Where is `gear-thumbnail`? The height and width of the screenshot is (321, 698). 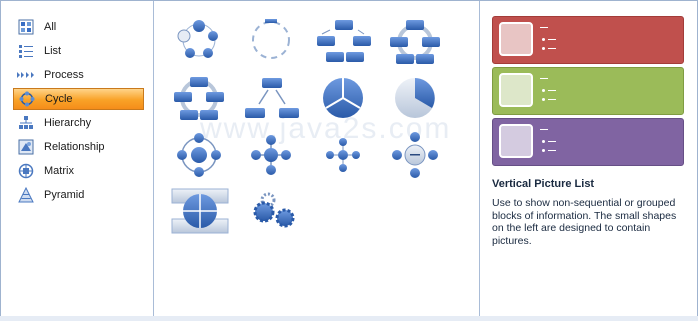
gear-thumbnail is located at coordinates (274, 210).